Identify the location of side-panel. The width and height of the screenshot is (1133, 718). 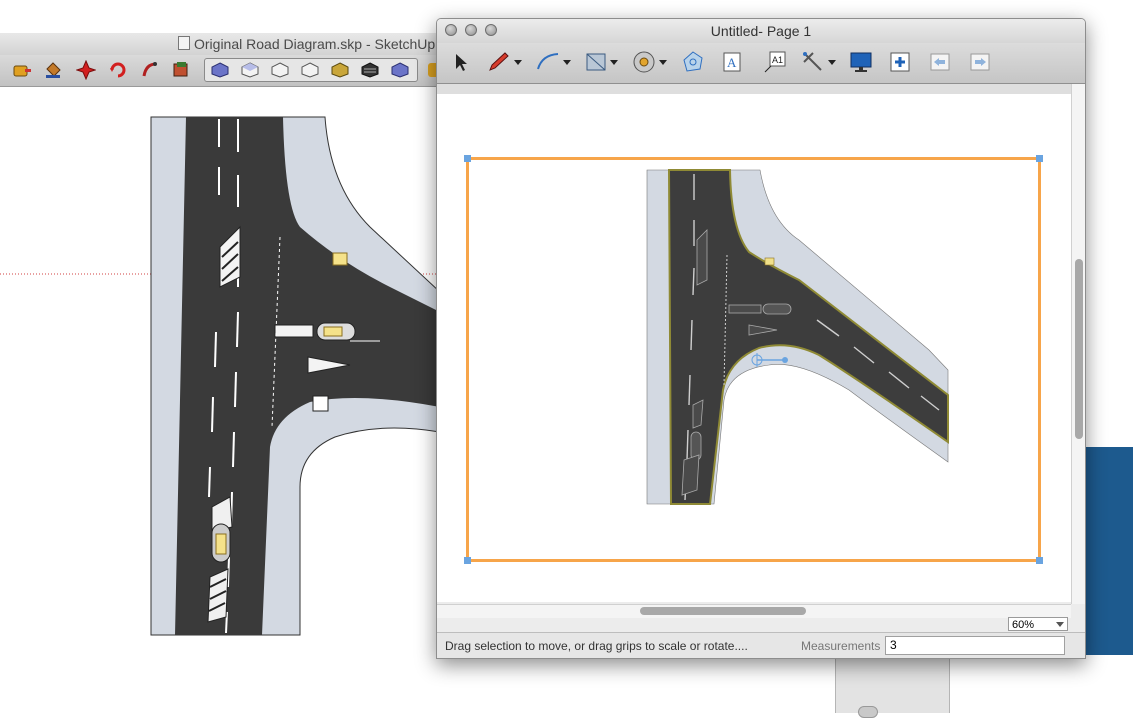
(892, 684).